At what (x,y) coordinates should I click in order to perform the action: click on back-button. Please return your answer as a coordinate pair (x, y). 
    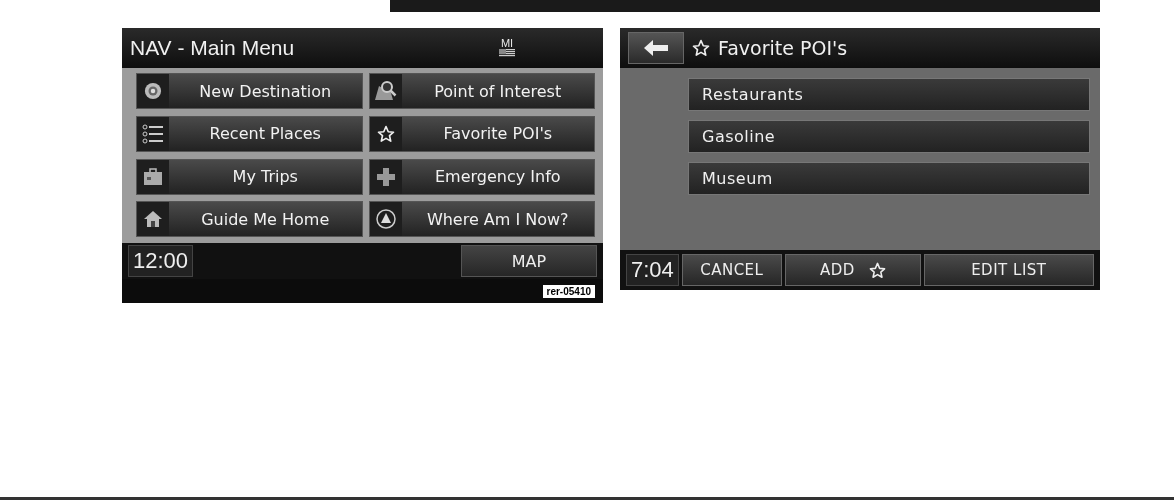
    Looking at the image, I should click on (656, 48).